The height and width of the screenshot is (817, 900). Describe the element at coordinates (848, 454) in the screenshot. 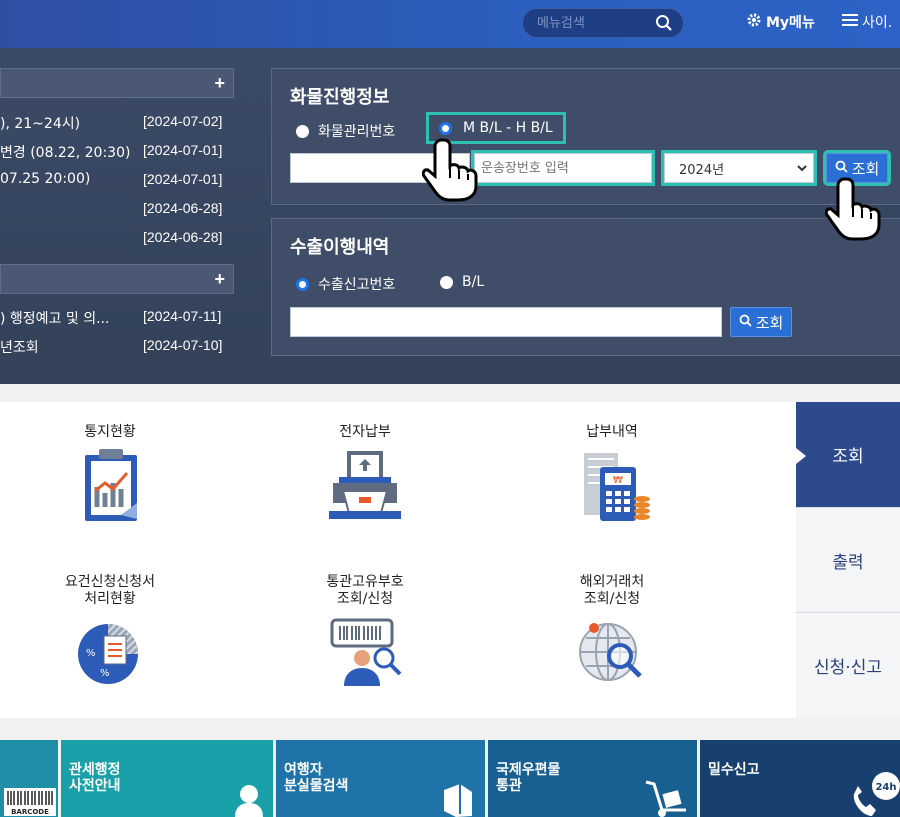

I see `tab-inquiry: 조회` at that location.